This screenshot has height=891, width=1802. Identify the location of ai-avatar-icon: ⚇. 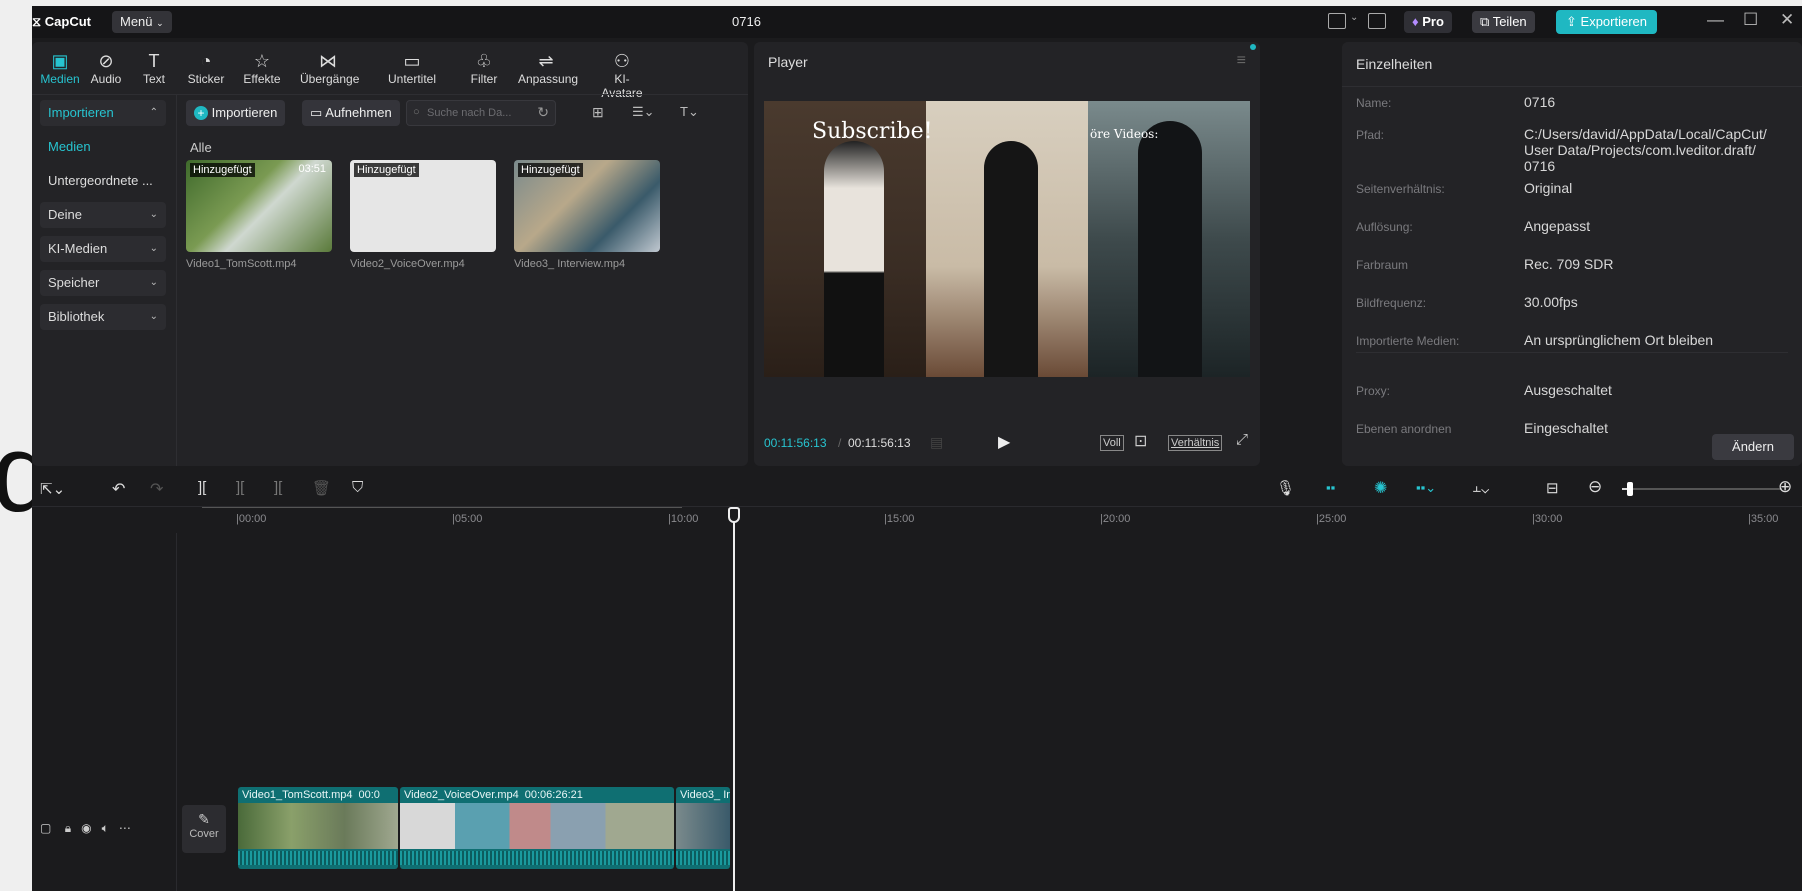
(622, 61).